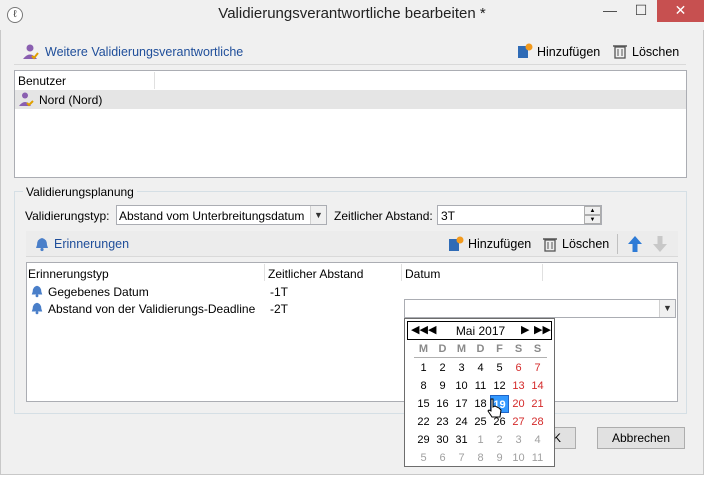 The image size is (726, 490). Describe the element at coordinates (423, 422) in the screenshot. I see `calendar-day: 22` at that location.